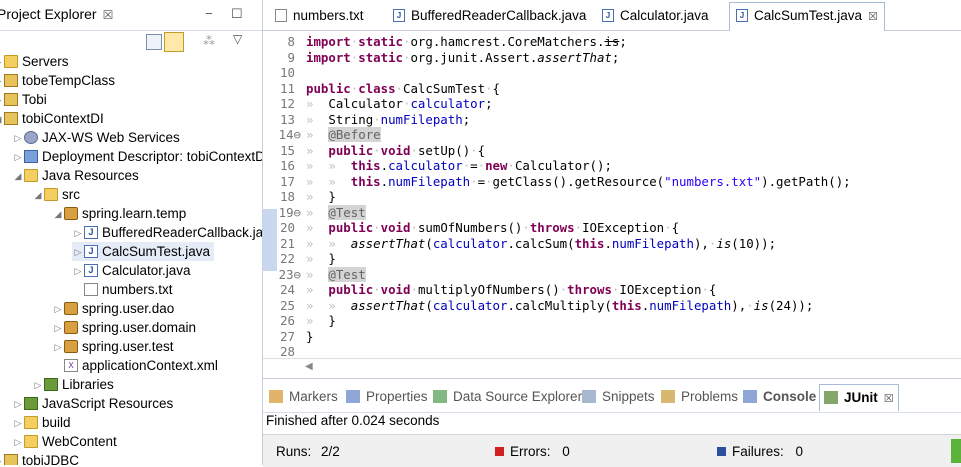 The image size is (961, 467). Describe the element at coordinates (122, 289) in the screenshot. I see `tree-item: numbers.txt` at that location.